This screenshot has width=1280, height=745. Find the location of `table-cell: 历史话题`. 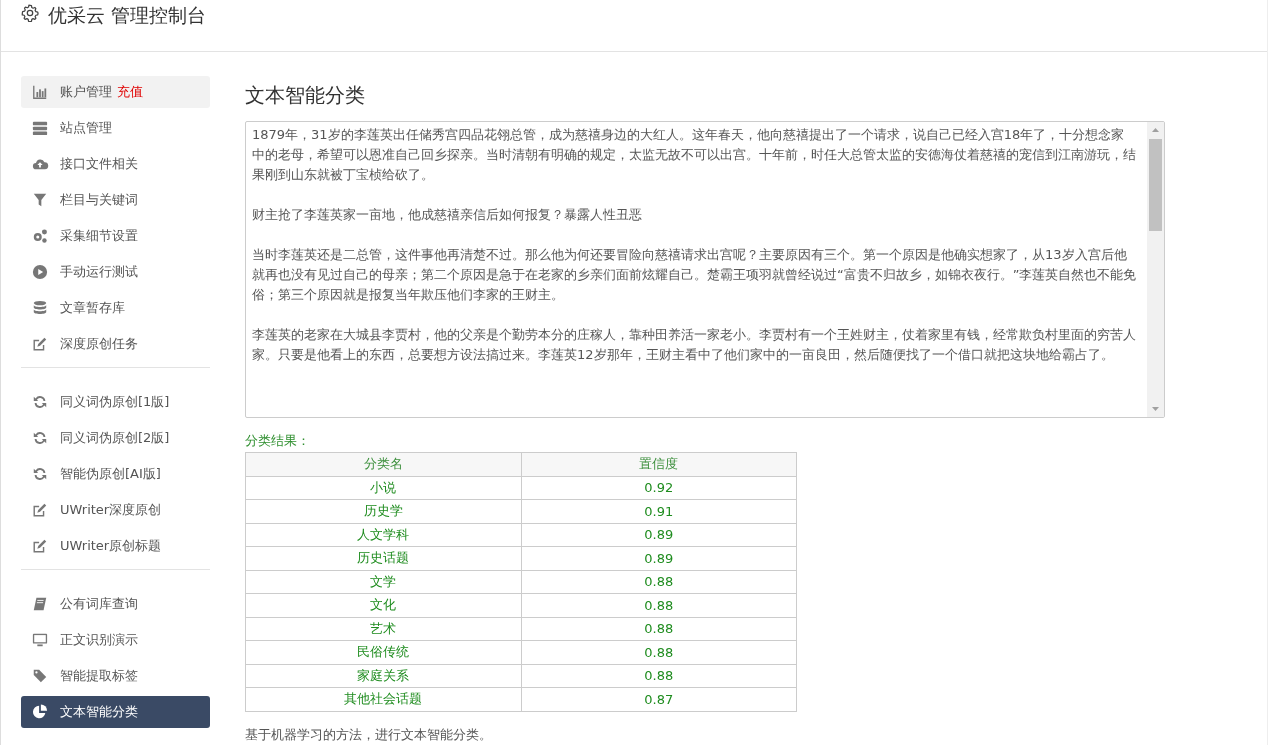

table-cell: 历史话题 is located at coordinates (383, 558).